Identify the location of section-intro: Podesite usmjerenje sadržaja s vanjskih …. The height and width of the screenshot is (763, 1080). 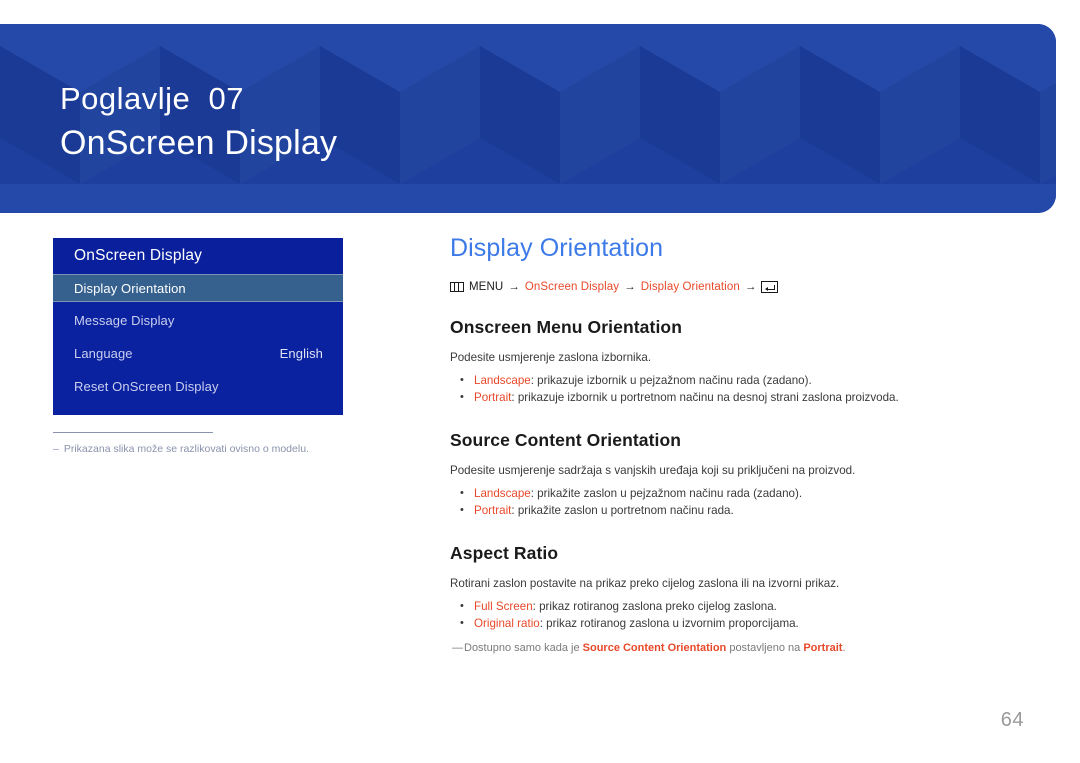
(653, 470).